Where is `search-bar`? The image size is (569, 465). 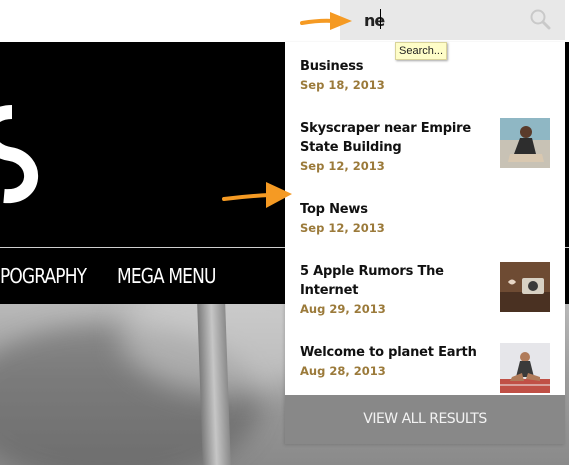
search-bar is located at coordinates (452, 20).